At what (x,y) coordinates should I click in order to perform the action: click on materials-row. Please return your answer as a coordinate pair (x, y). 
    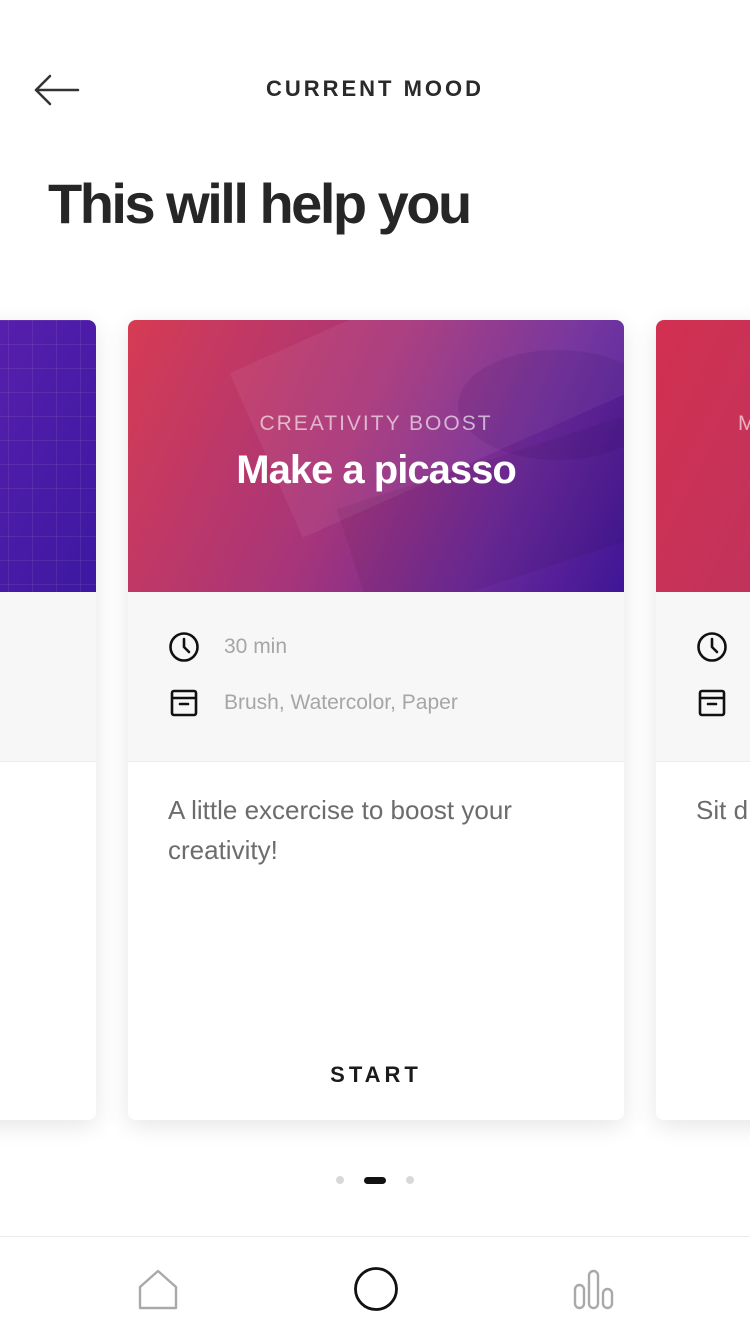
    Looking at the image, I should click on (712, 703).